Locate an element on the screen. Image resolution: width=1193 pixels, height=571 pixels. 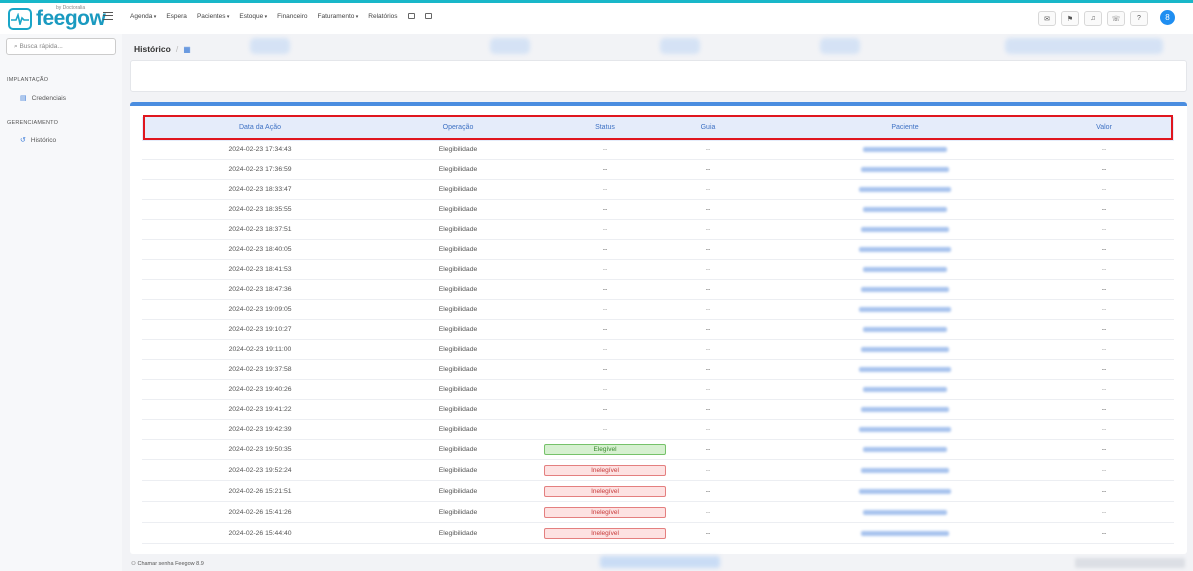
printer-icon is located at coordinates (411, 16).